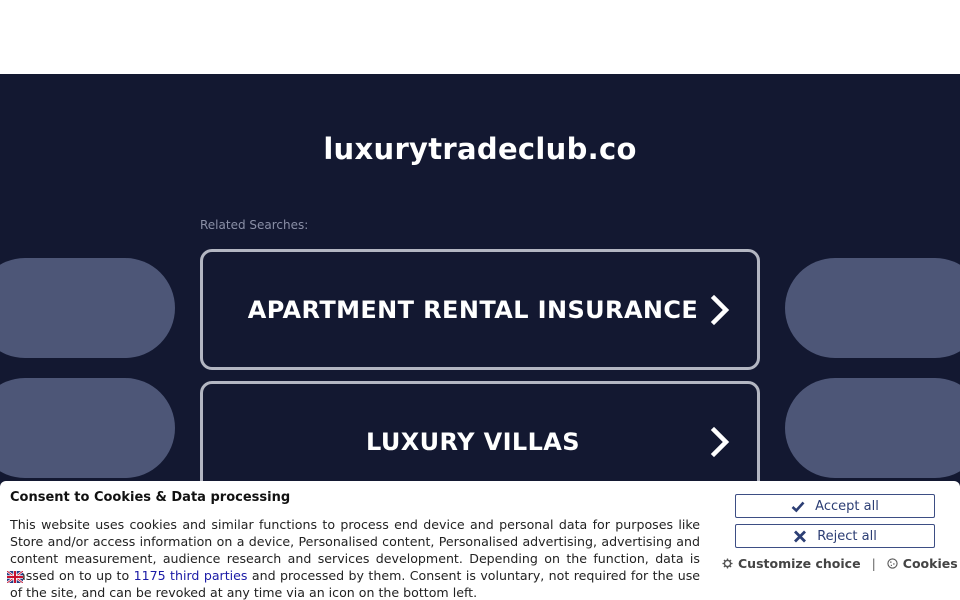 The width and height of the screenshot is (960, 600). I want to click on consent-secondary-links: Customize choice | Cookies, so click(840, 563).